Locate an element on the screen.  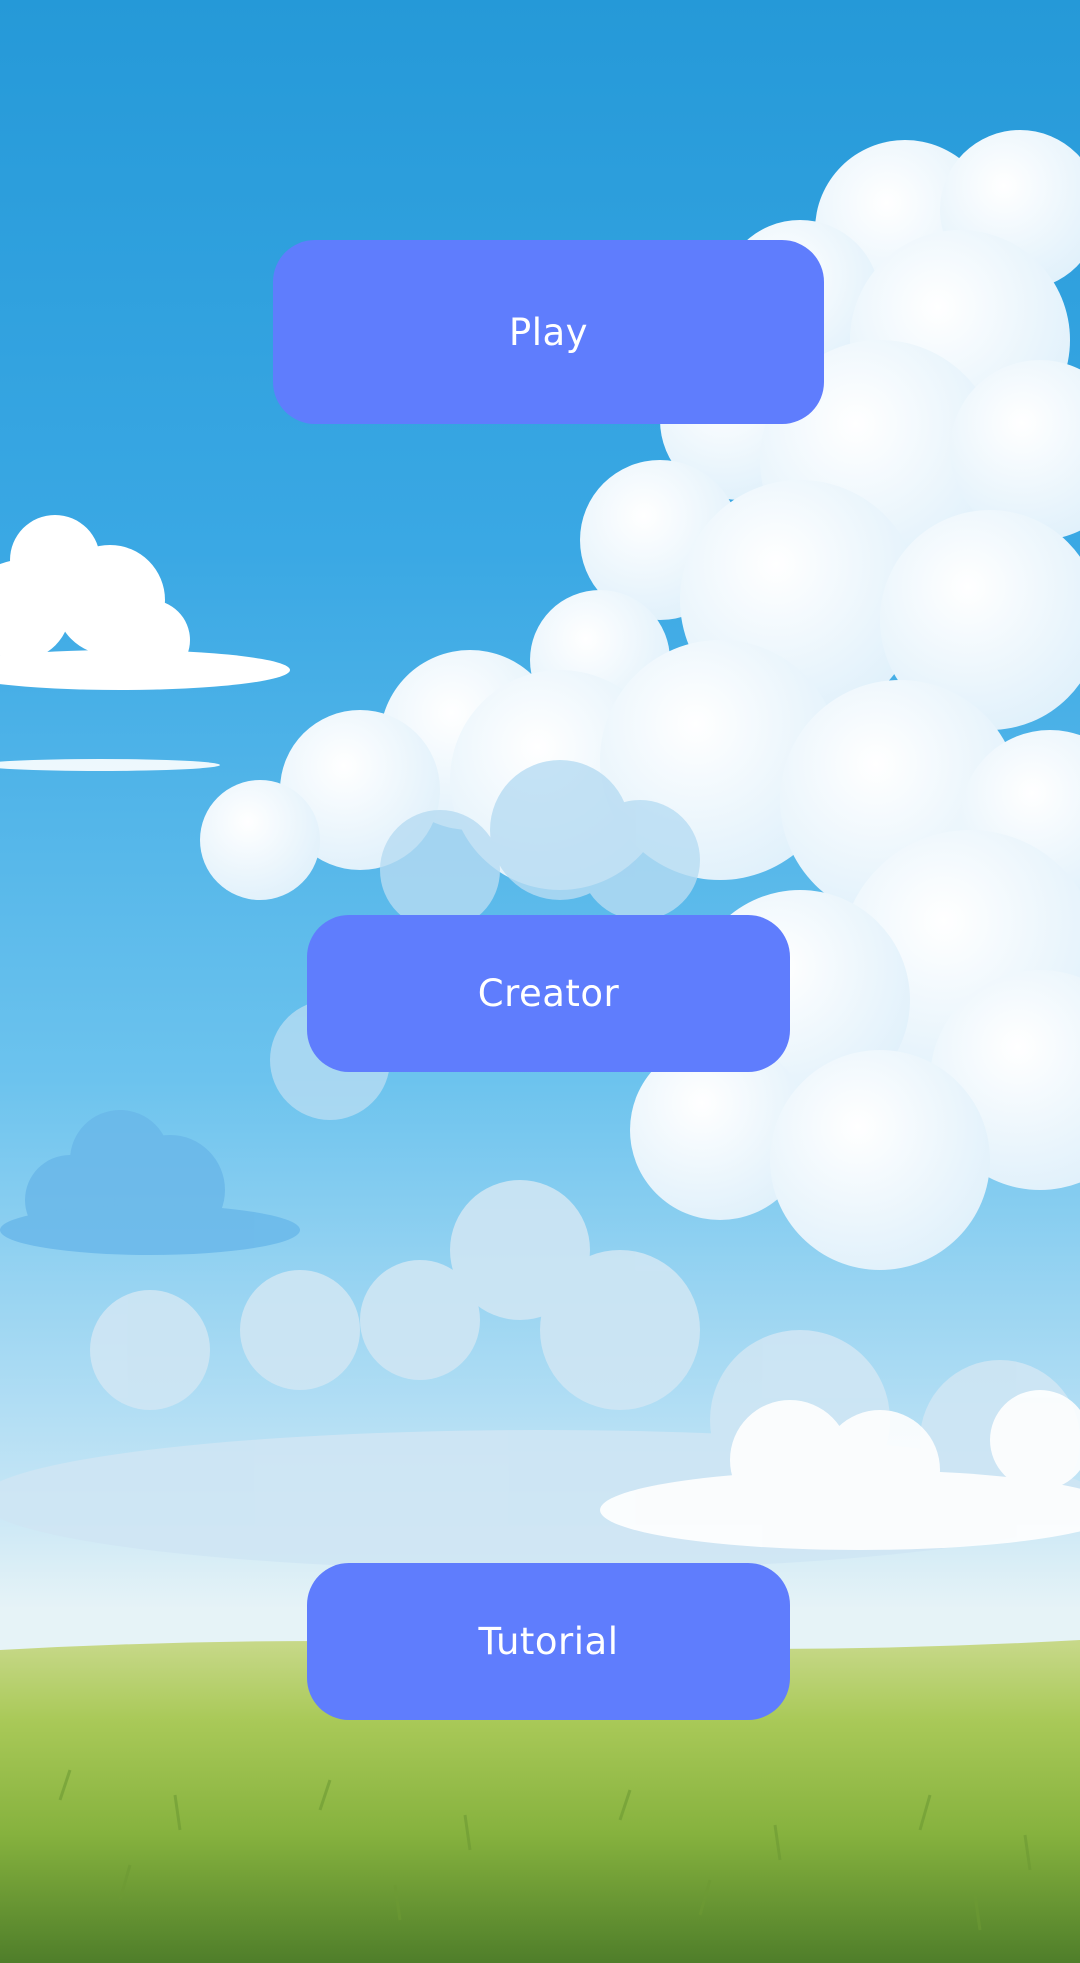
tutorial-button-label: Tutorial is located at coordinates (548, 1641).